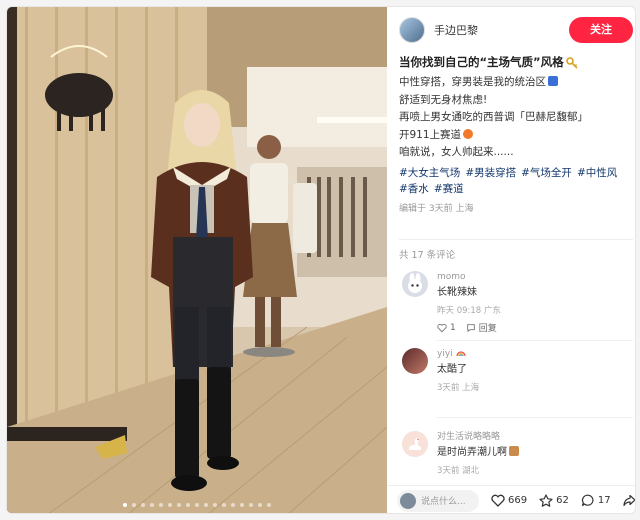  Describe the element at coordinates (472, 82) in the screenshot. I see `post-line-text: 中性穿搭，穿男装是我的统治区` at that location.